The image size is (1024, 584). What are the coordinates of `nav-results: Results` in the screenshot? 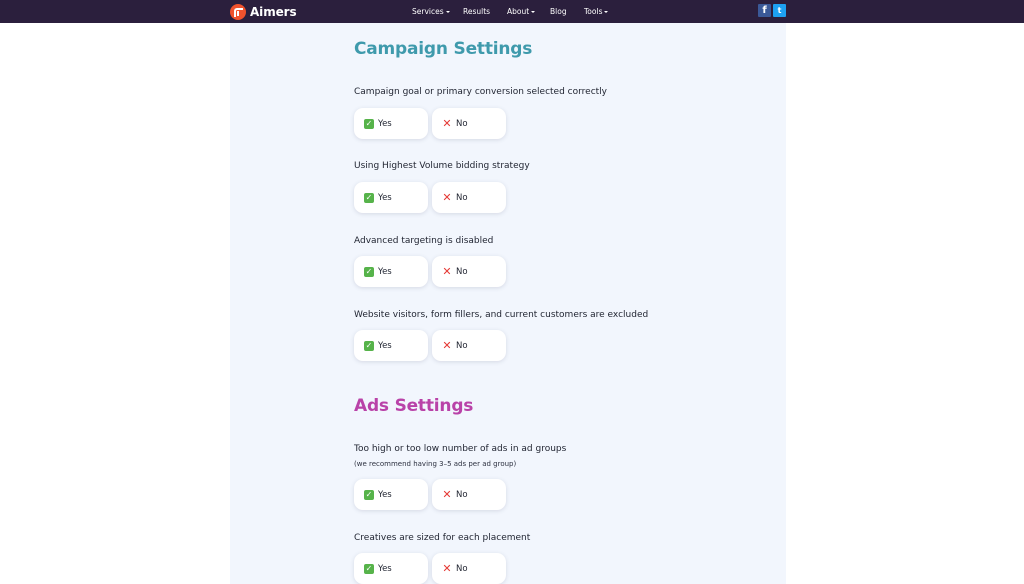 It's located at (476, 11).